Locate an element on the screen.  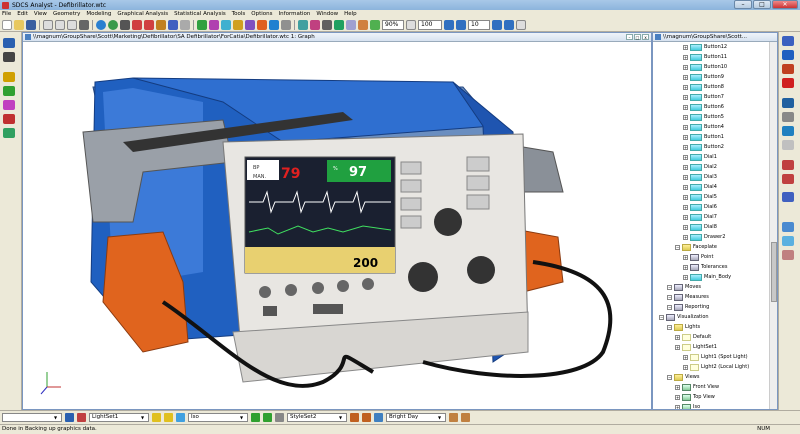
menu-geometry: Geometry is located at coordinates (66, 14).